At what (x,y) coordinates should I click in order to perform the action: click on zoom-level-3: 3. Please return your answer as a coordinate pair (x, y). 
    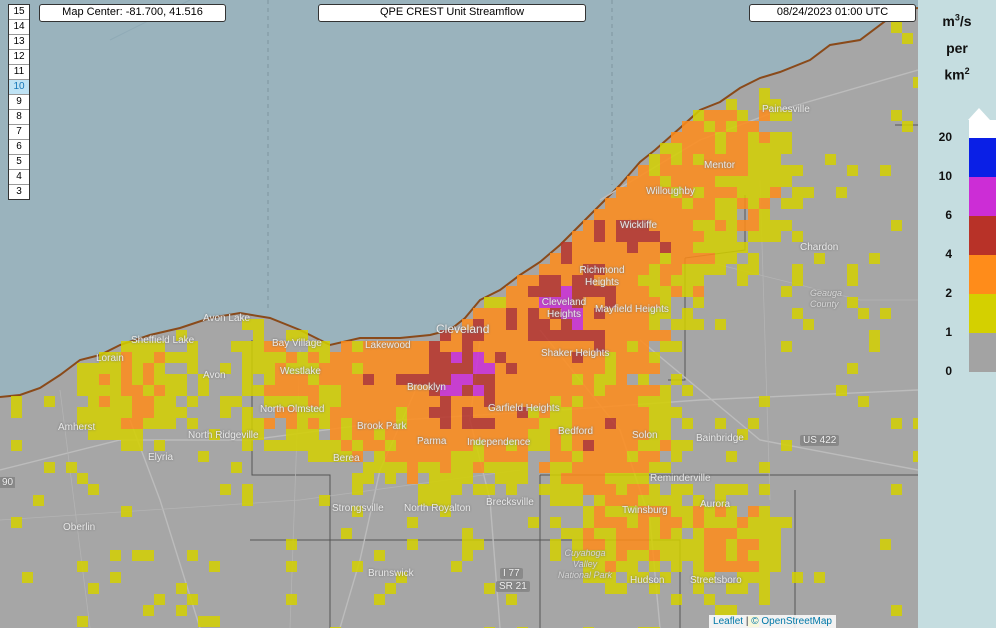
    Looking at the image, I should click on (19, 192).